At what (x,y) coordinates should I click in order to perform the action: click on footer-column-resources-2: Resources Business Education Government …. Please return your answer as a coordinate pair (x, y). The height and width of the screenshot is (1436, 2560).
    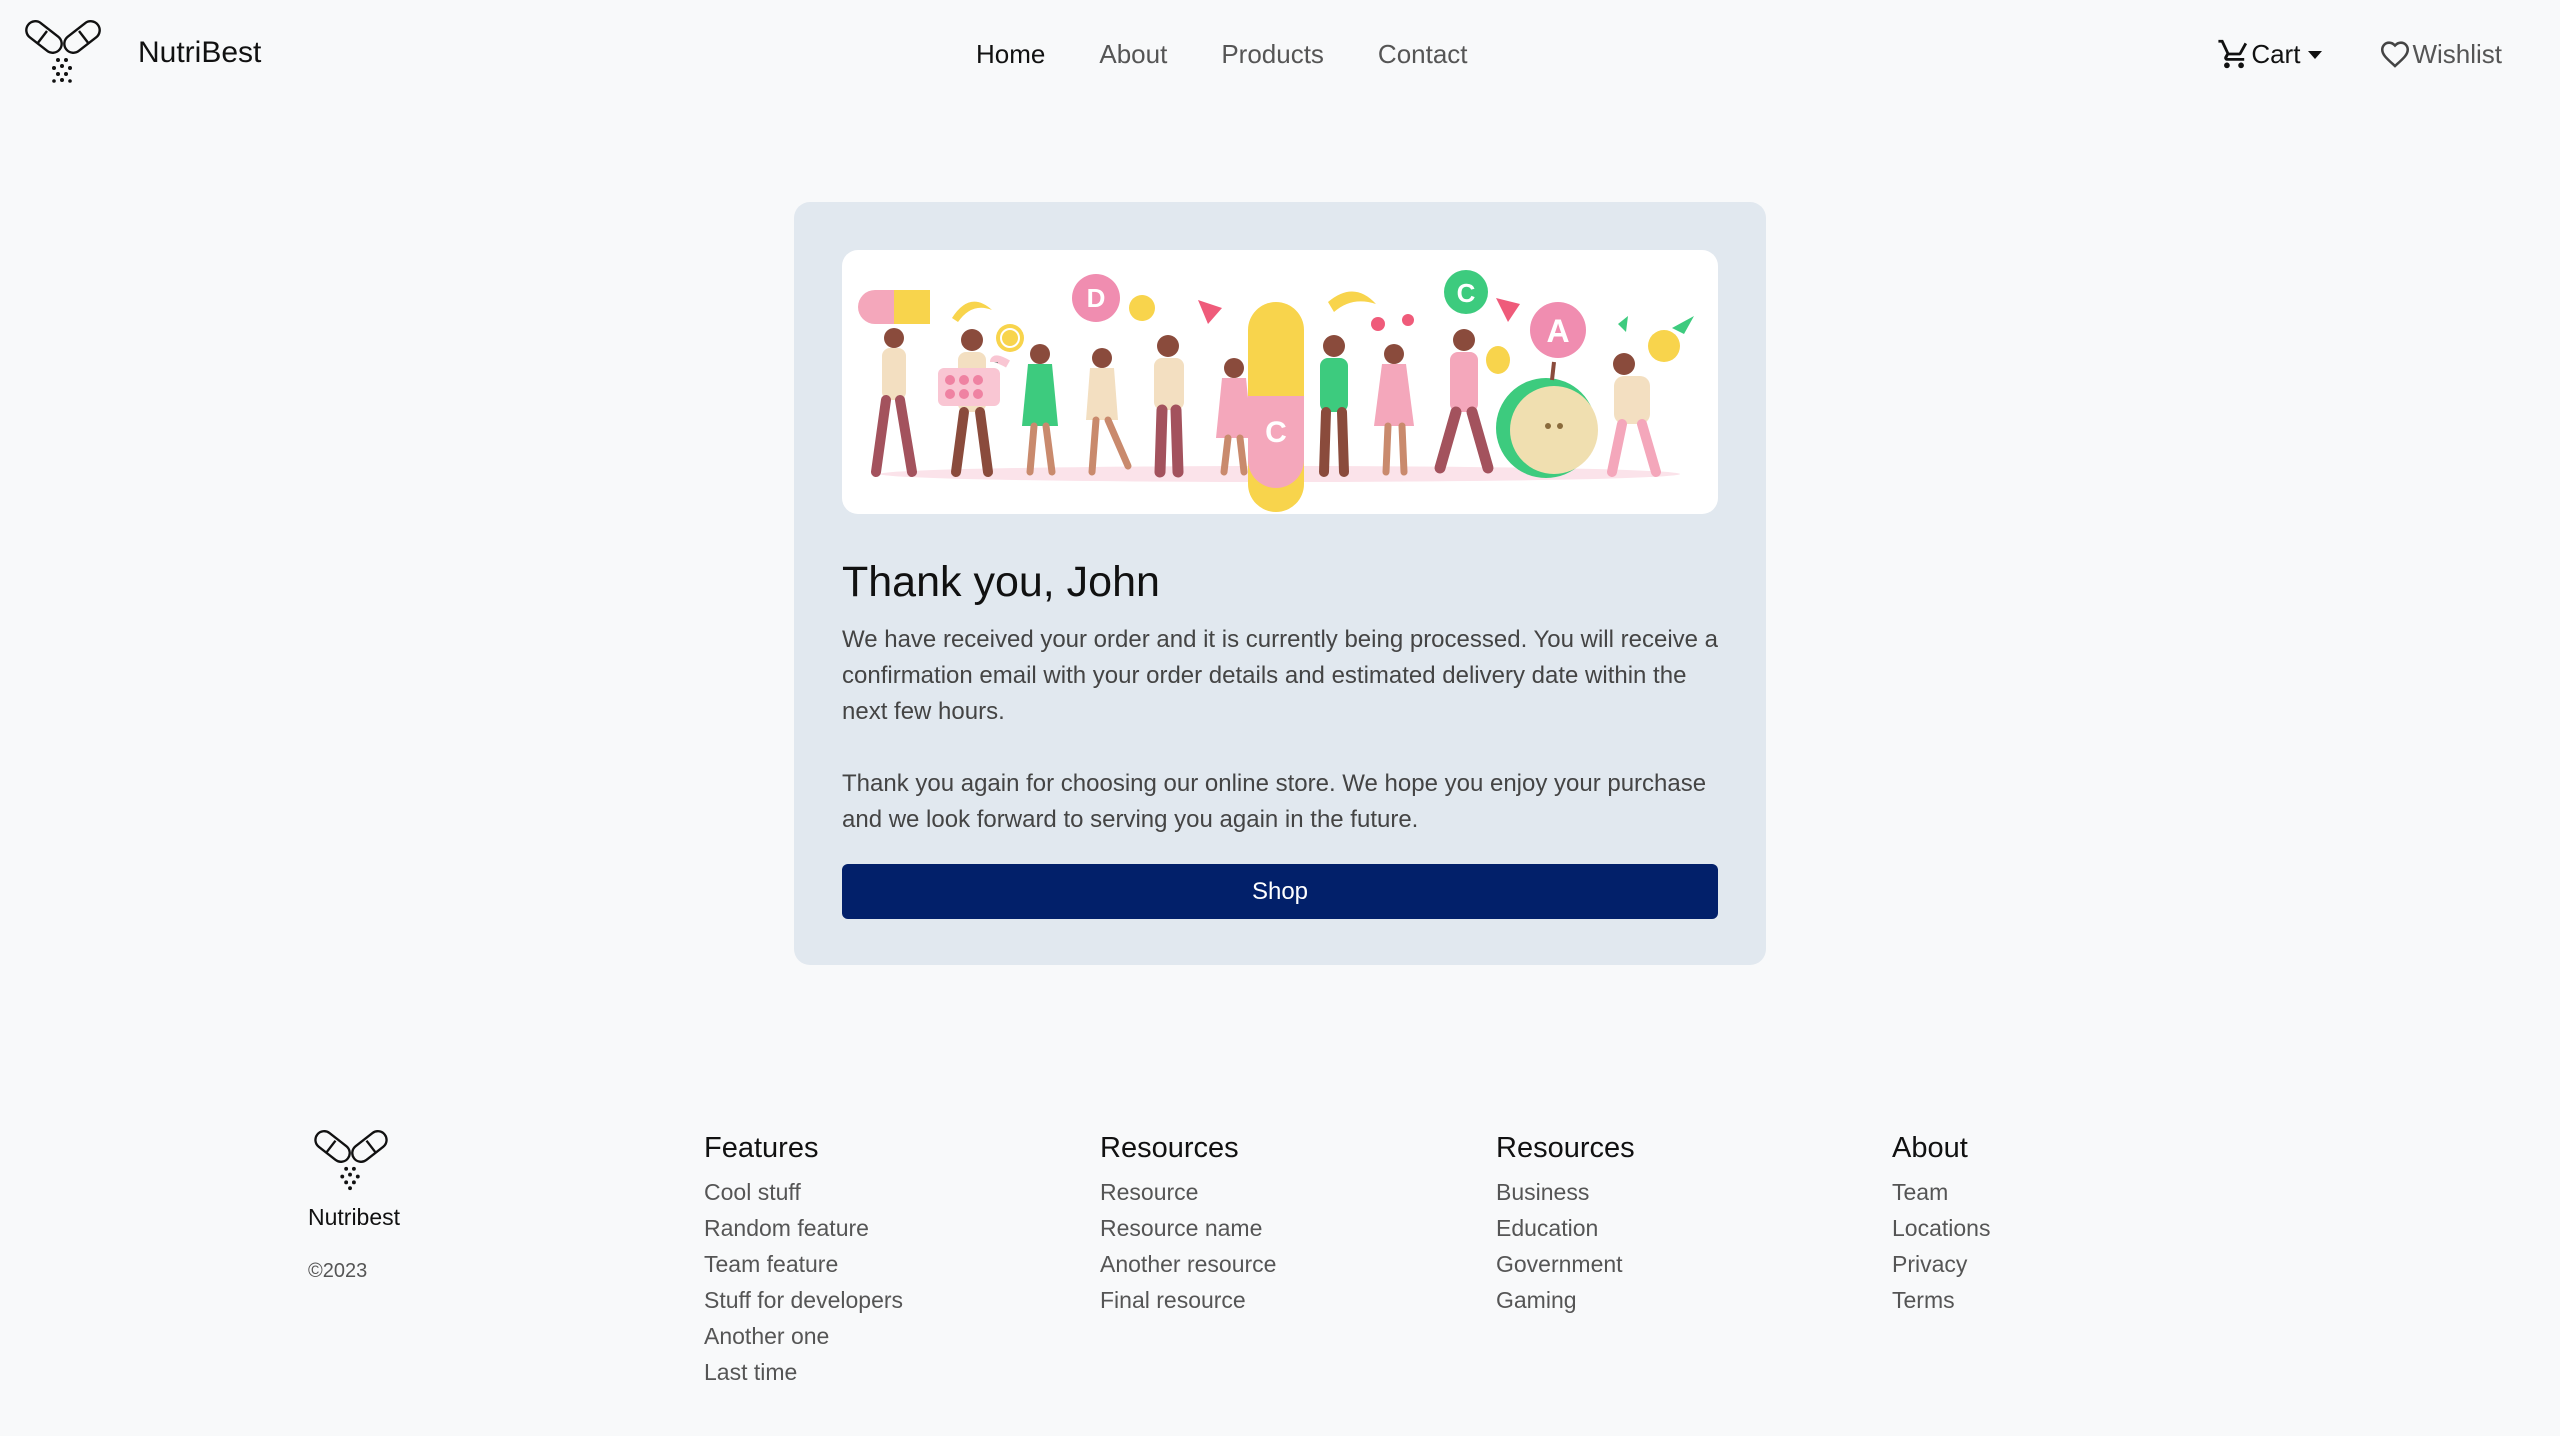
    Looking at the image, I should click on (1565, 1223).